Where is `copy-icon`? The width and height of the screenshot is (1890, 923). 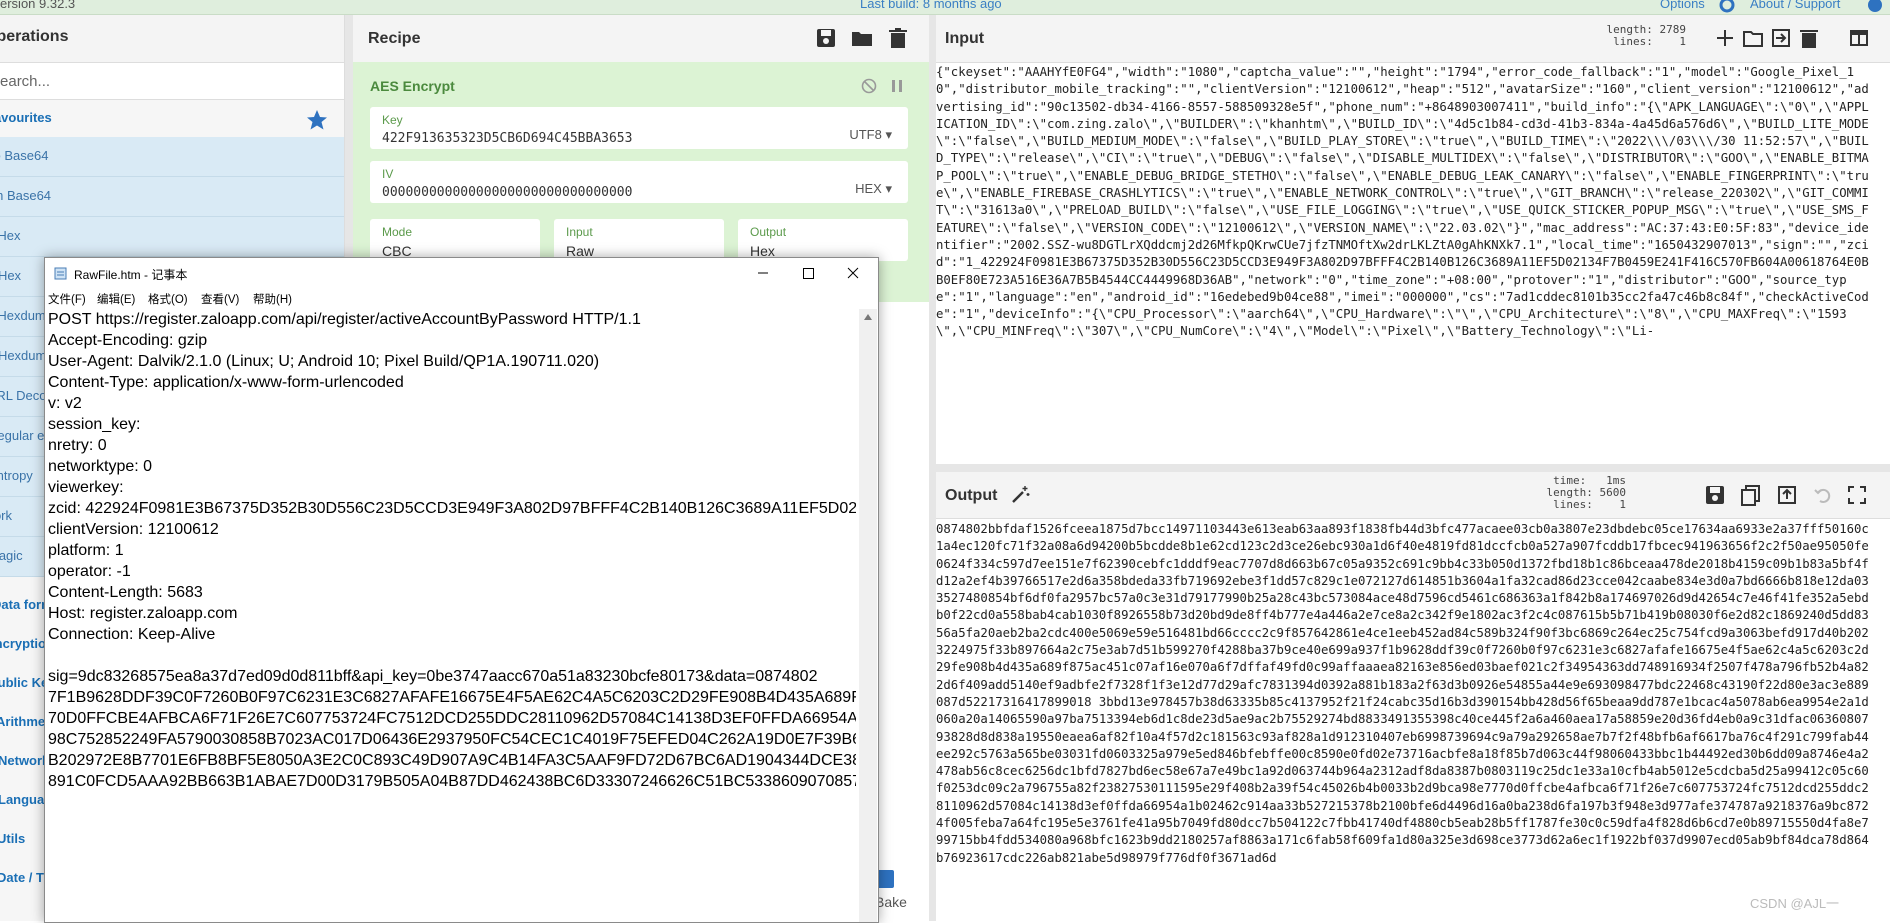 copy-icon is located at coordinates (1751, 495).